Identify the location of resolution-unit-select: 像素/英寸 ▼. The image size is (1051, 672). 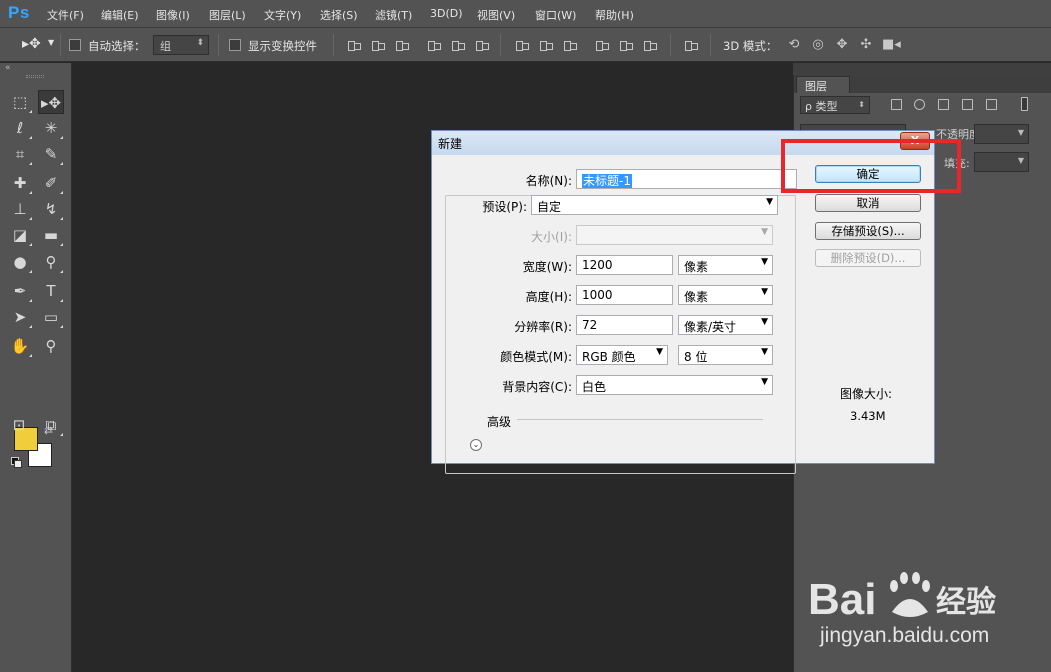
(725, 325).